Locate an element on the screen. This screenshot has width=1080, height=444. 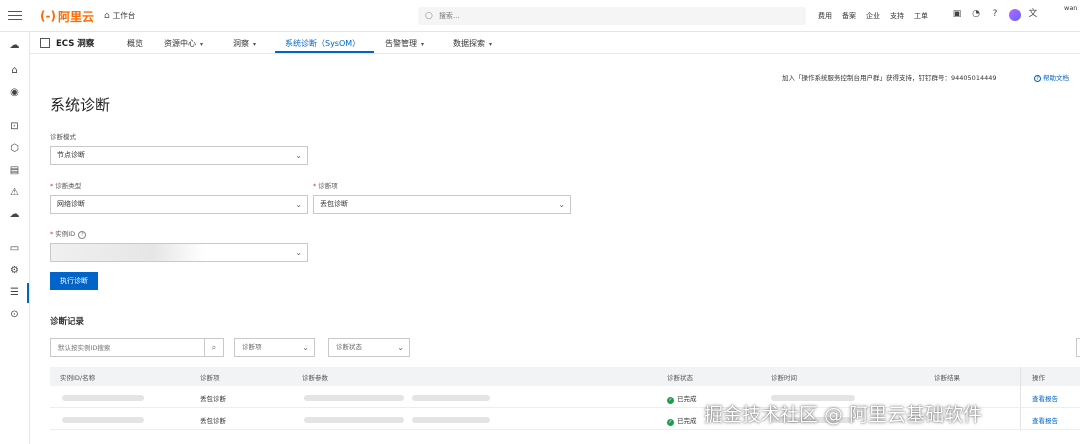
item-label: * 诊断项 is located at coordinates (325, 186).